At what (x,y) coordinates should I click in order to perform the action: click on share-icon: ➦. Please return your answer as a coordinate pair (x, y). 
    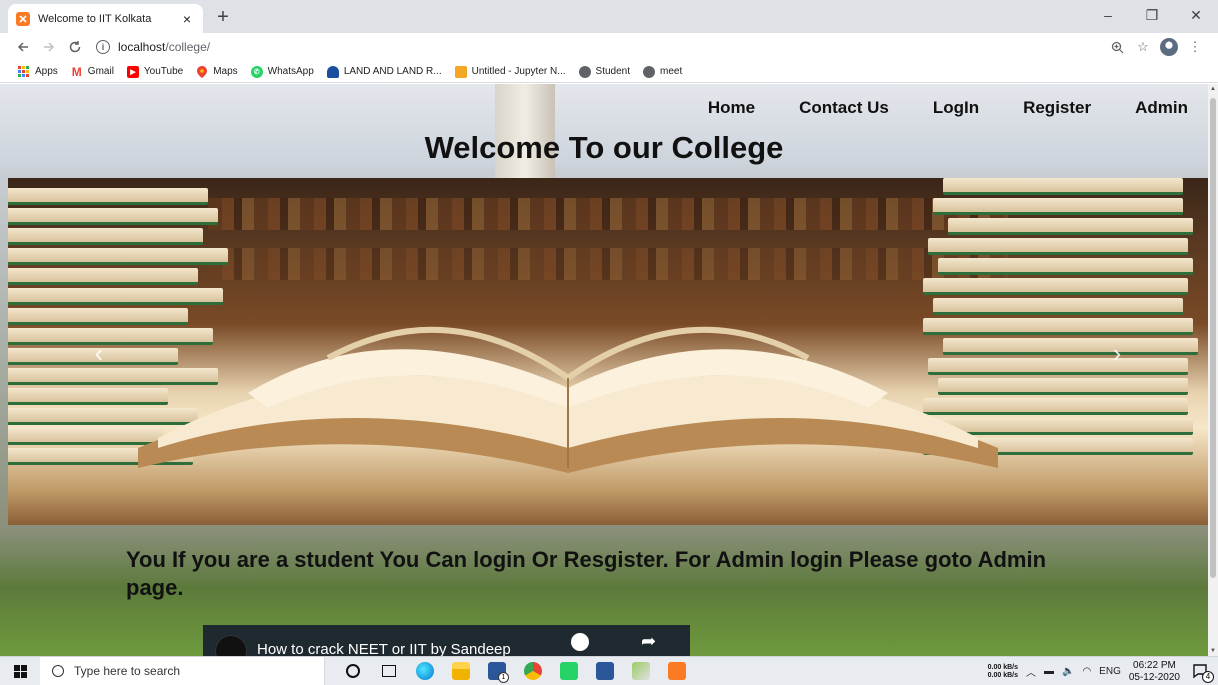
    Looking at the image, I should click on (648, 641).